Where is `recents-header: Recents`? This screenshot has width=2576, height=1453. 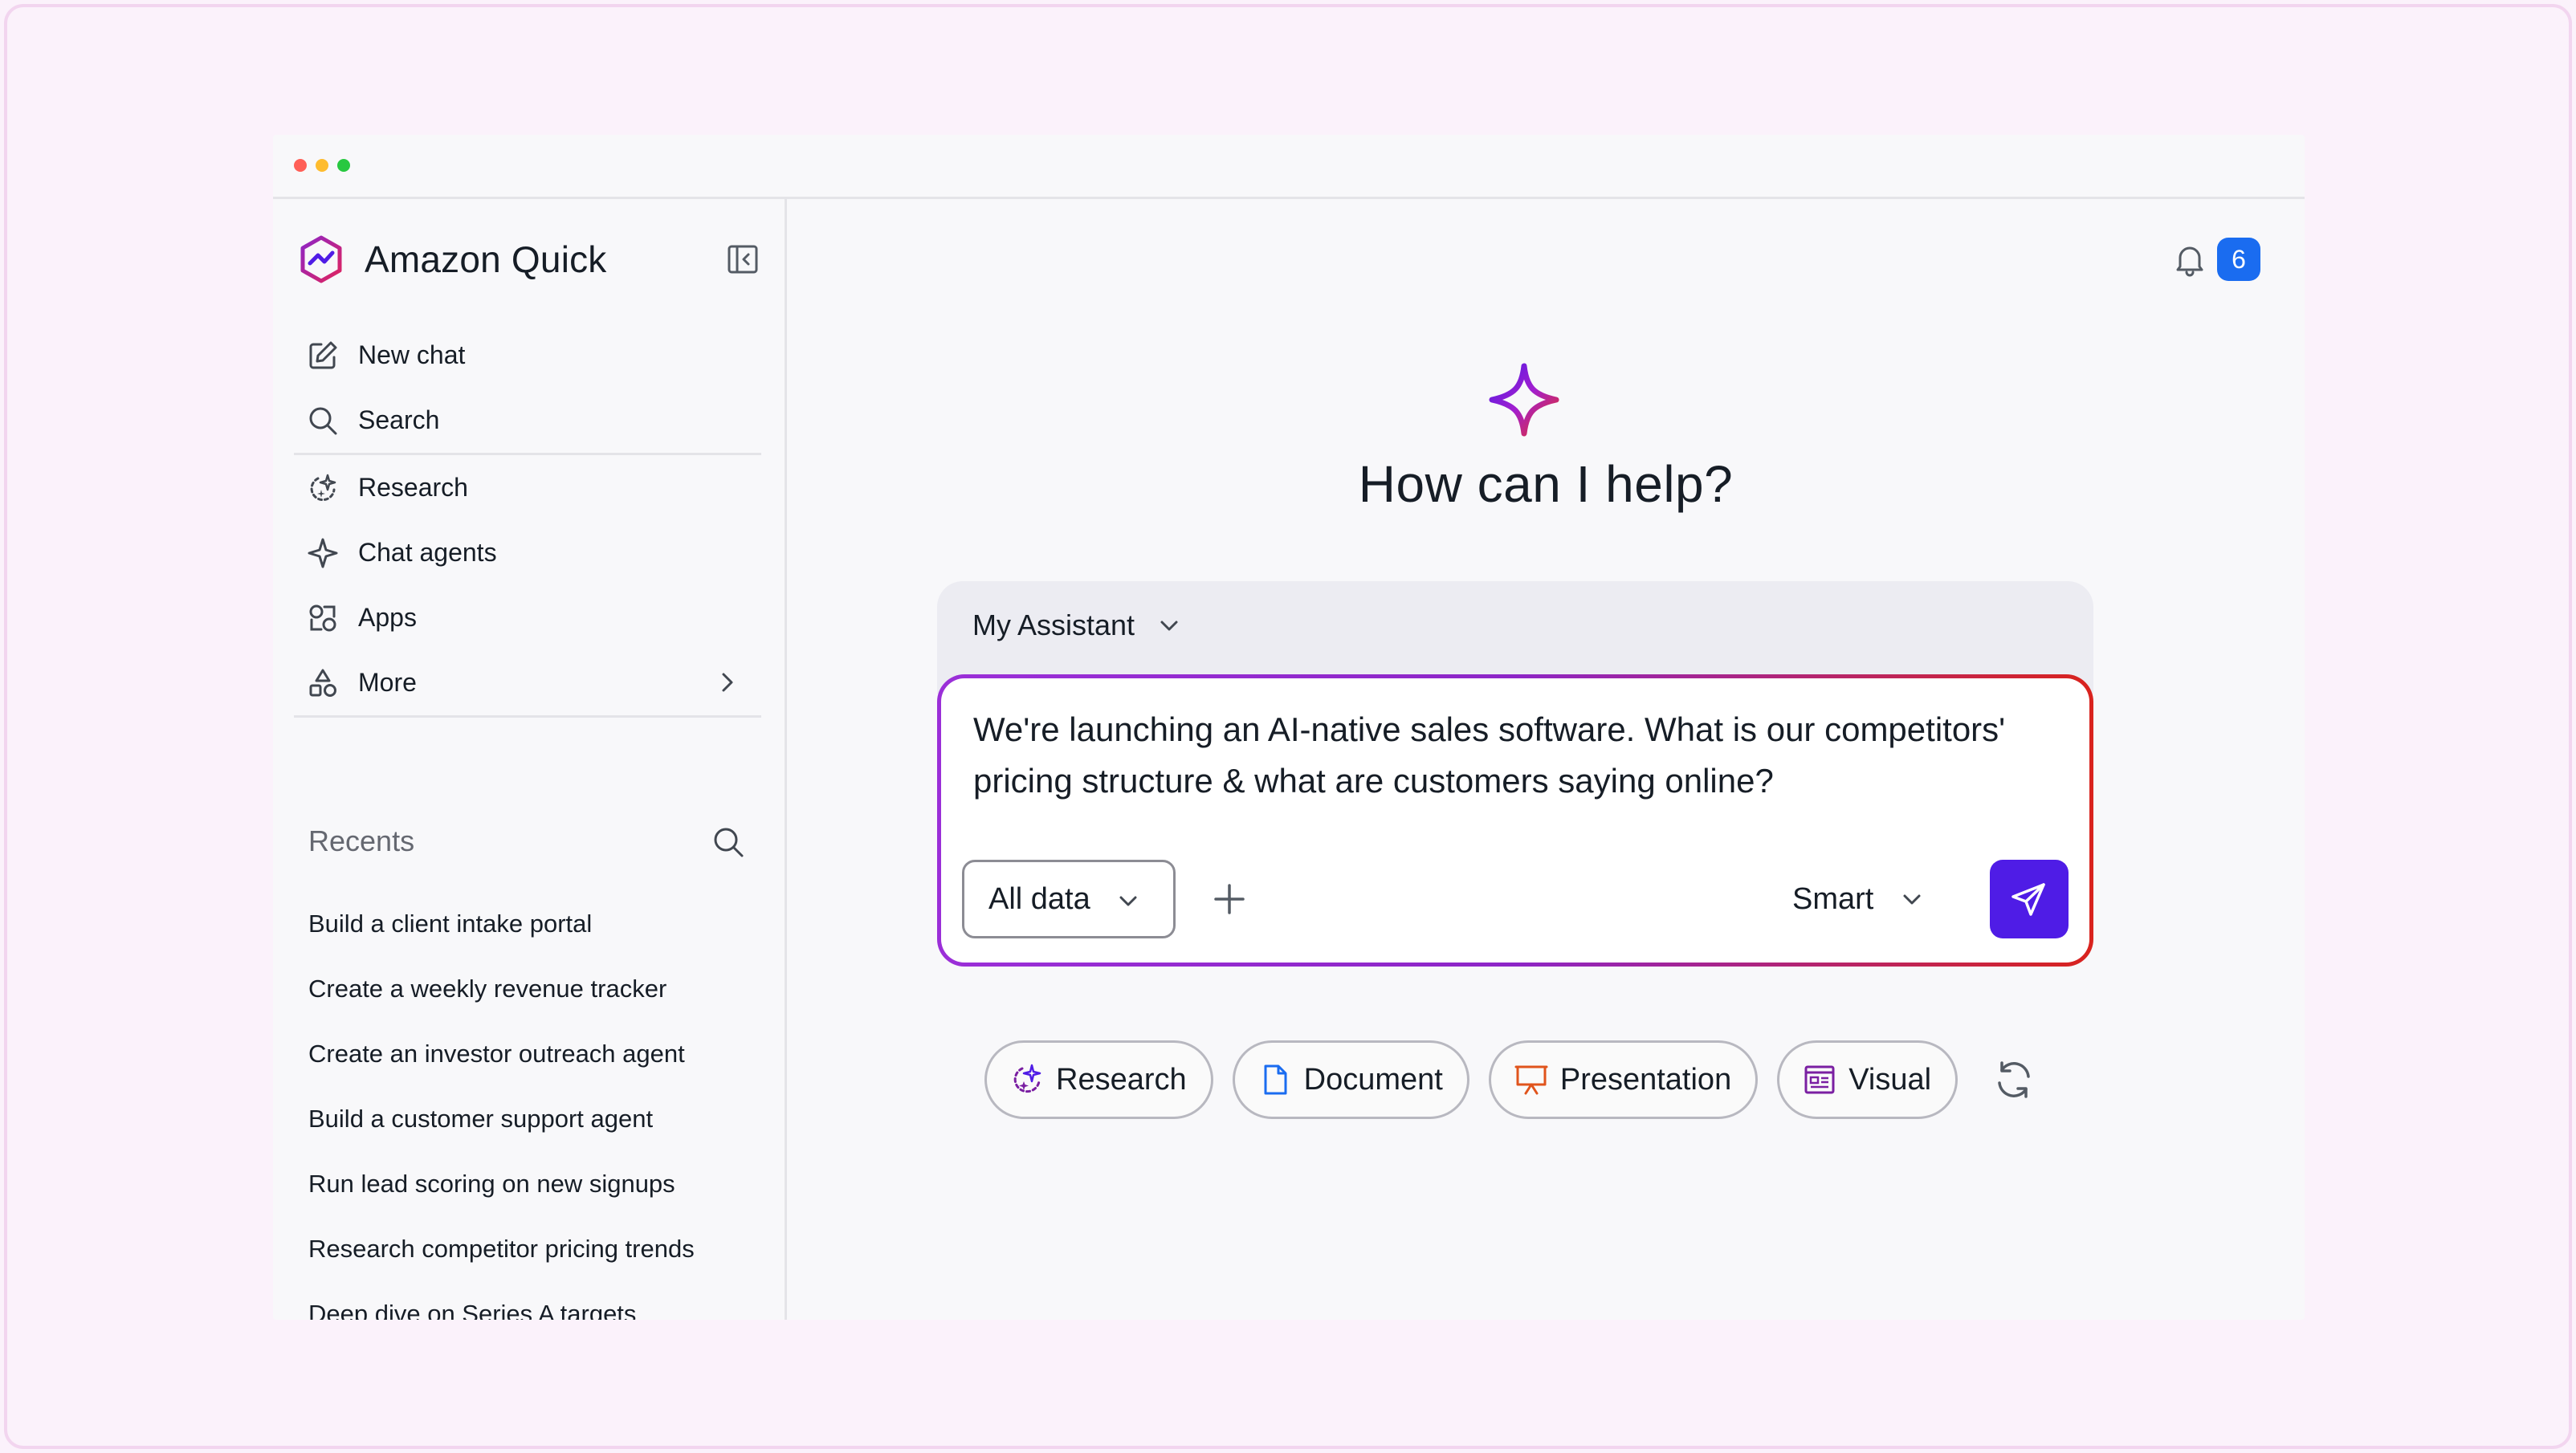
recents-header: Recents is located at coordinates (533, 841).